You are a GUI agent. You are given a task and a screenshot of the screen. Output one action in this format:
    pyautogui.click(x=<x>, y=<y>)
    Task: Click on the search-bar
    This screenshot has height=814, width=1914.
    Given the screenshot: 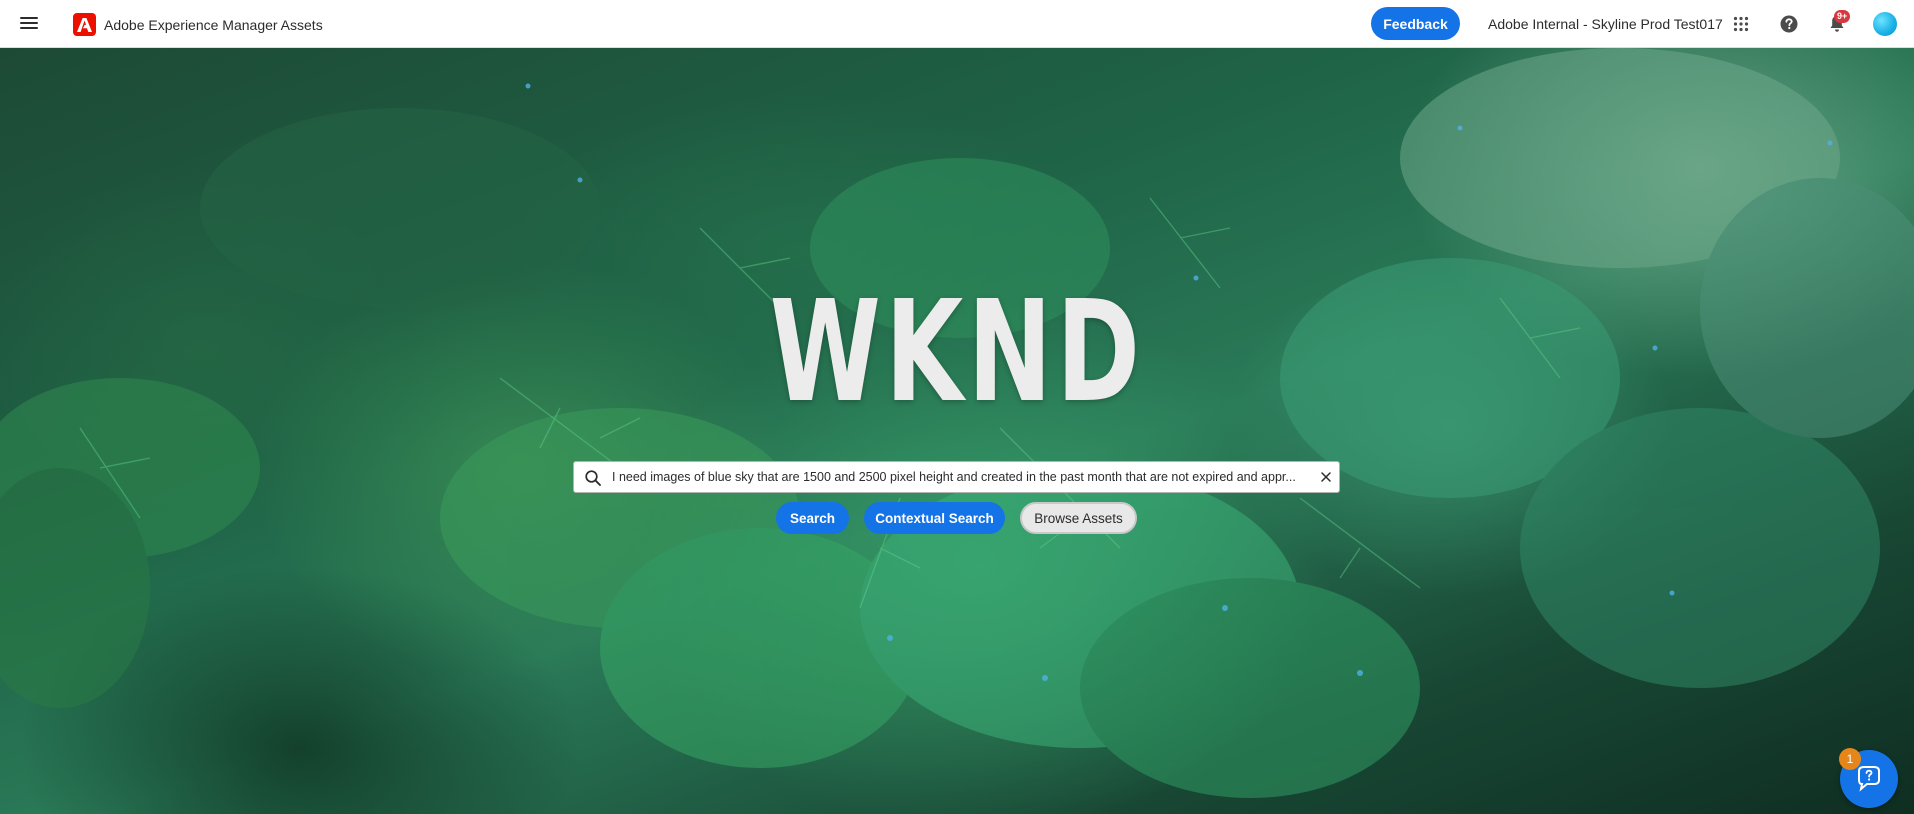 What is the action you would take?
    pyautogui.click(x=956, y=477)
    